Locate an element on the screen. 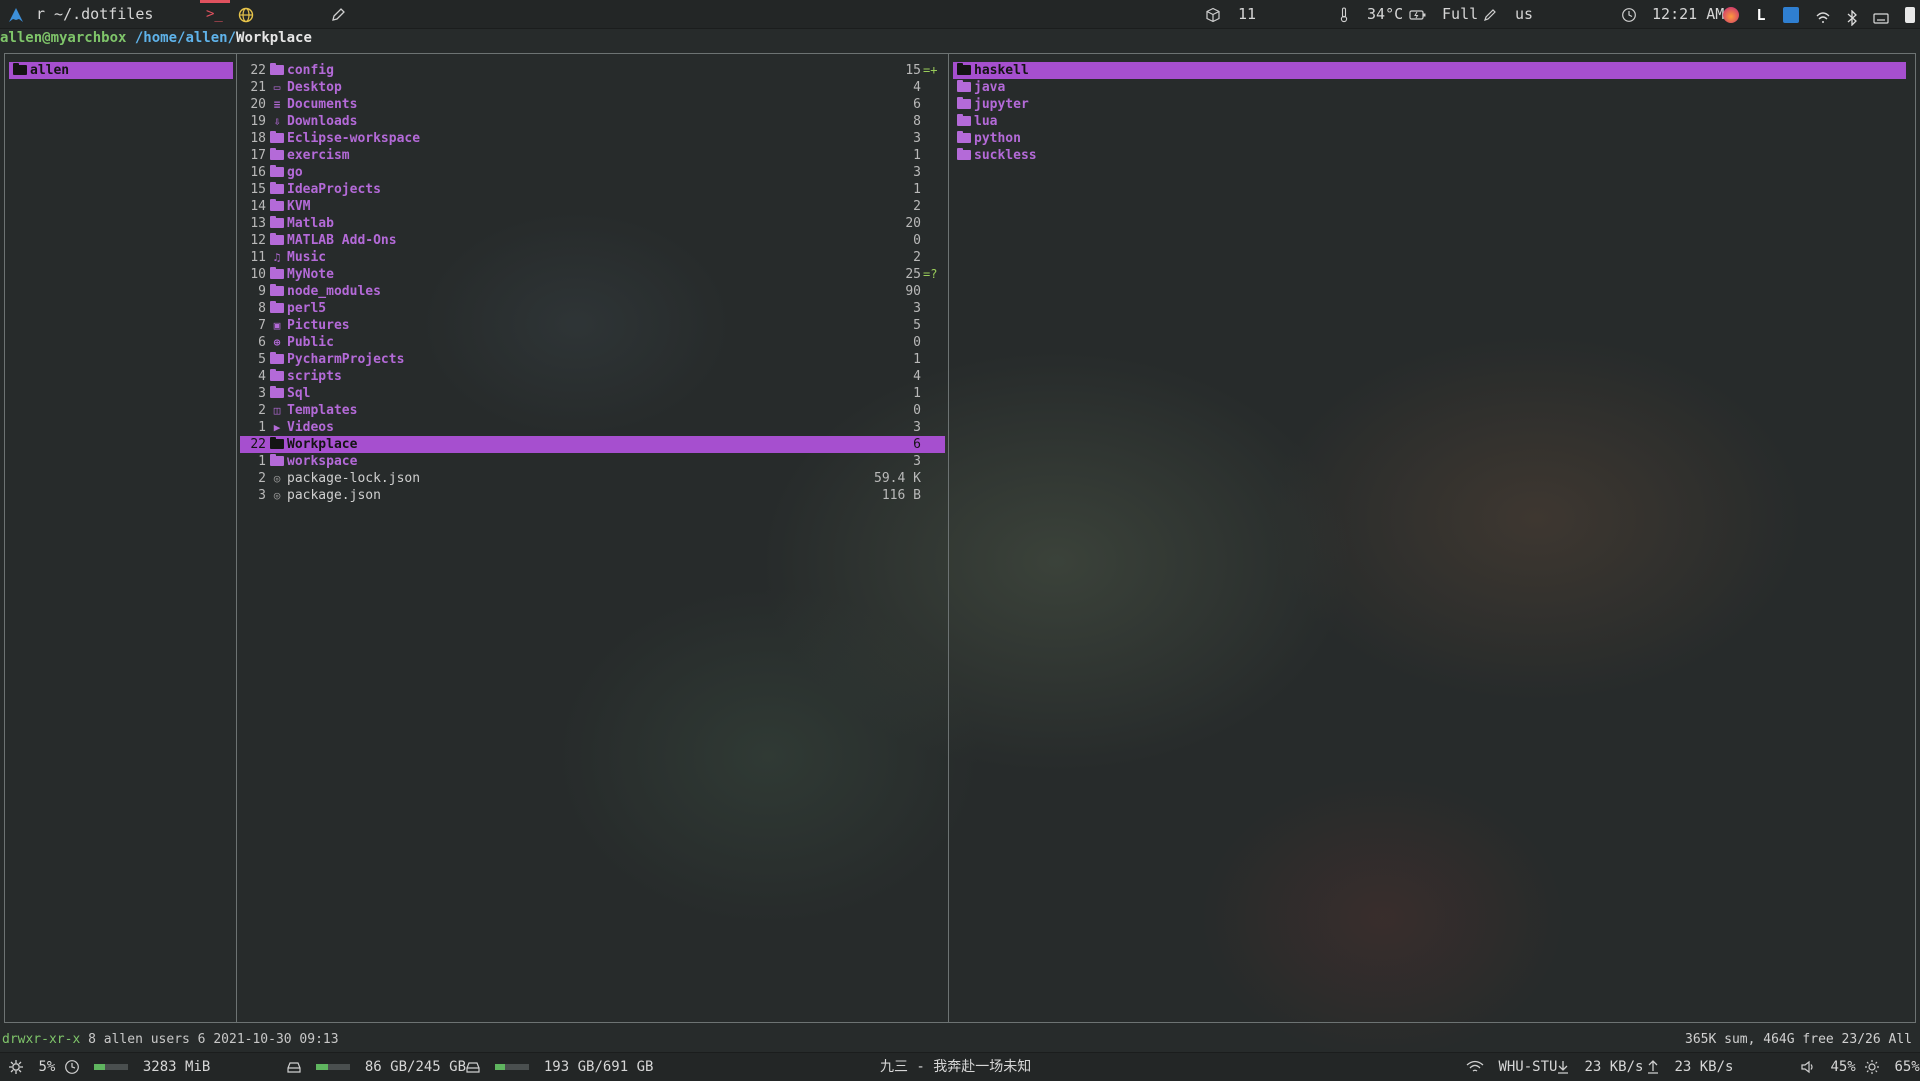  pen-icon is located at coordinates (338, 14).